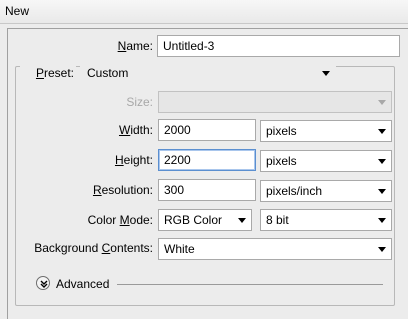  Describe the element at coordinates (277, 220) in the screenshot. I see `bit-depth-value: 8 bit` at that location.